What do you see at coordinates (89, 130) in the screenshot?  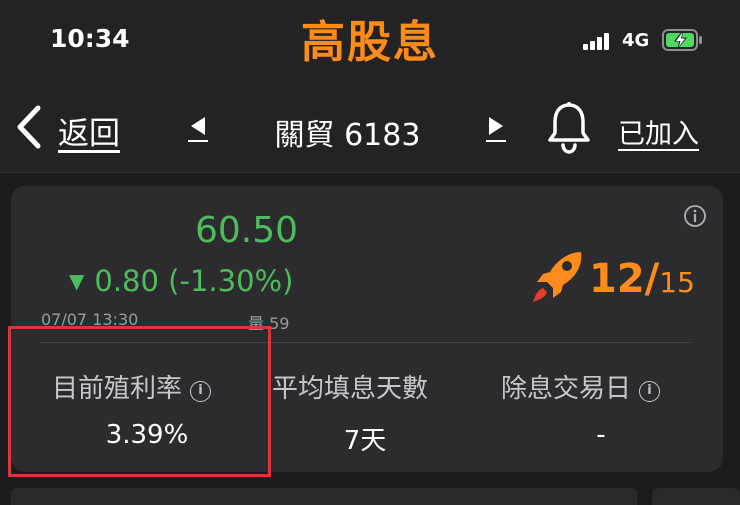 I see `back-button: 返回` at bounding box center [89, 130].